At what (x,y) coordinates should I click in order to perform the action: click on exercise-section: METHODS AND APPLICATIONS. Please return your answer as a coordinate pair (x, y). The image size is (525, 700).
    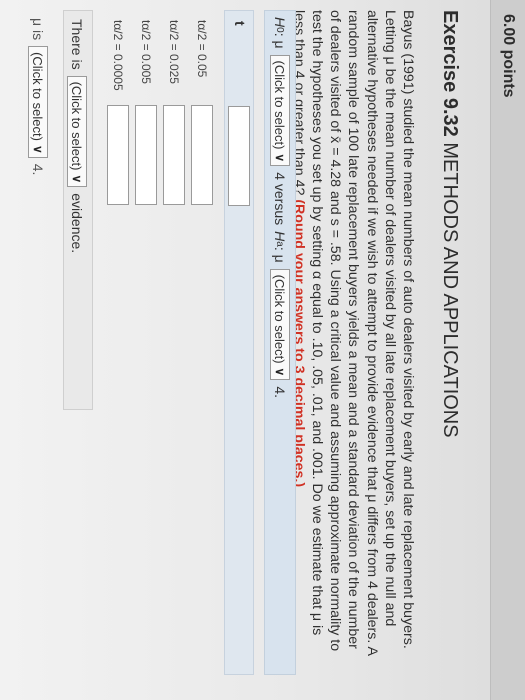
    Looking at the image, I should click on (450, 290).